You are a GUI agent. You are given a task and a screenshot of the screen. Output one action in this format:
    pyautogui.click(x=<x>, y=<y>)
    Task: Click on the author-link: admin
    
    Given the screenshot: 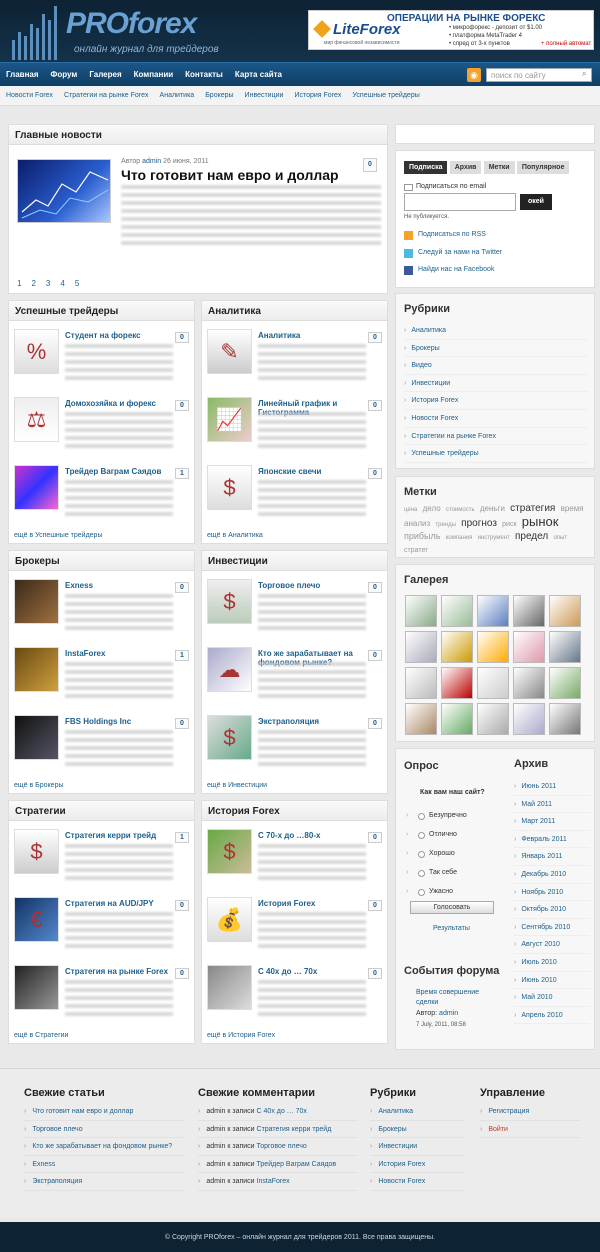 What is the action you would take?
    pyautogui.click(x=151, y=161)
    